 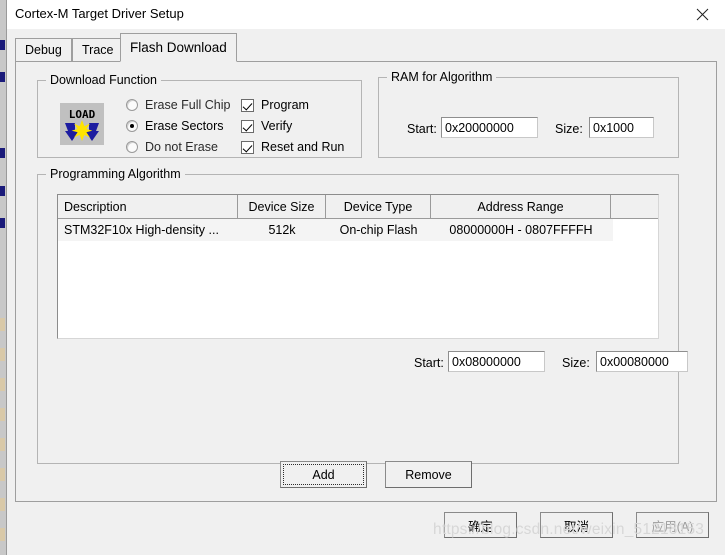 I want to click on radio-erase-sectors: Erase Sectors, so click(x=175, y=126).